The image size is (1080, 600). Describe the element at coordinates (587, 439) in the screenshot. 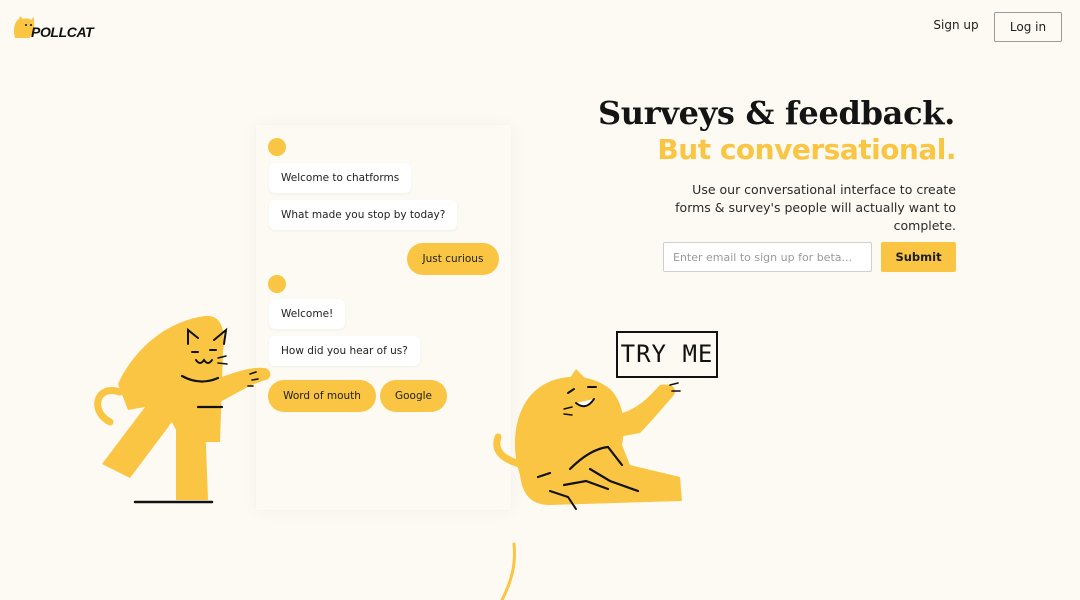

I see `cat-sitting-illustration` at that location.